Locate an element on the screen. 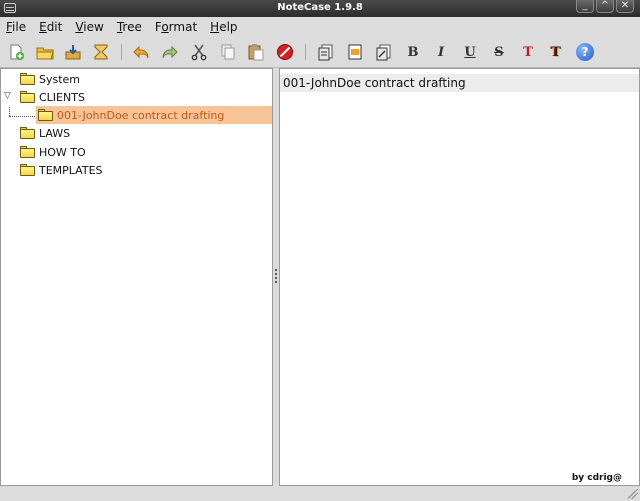  menu-edit: Edit is located at coordinates (50, 27).